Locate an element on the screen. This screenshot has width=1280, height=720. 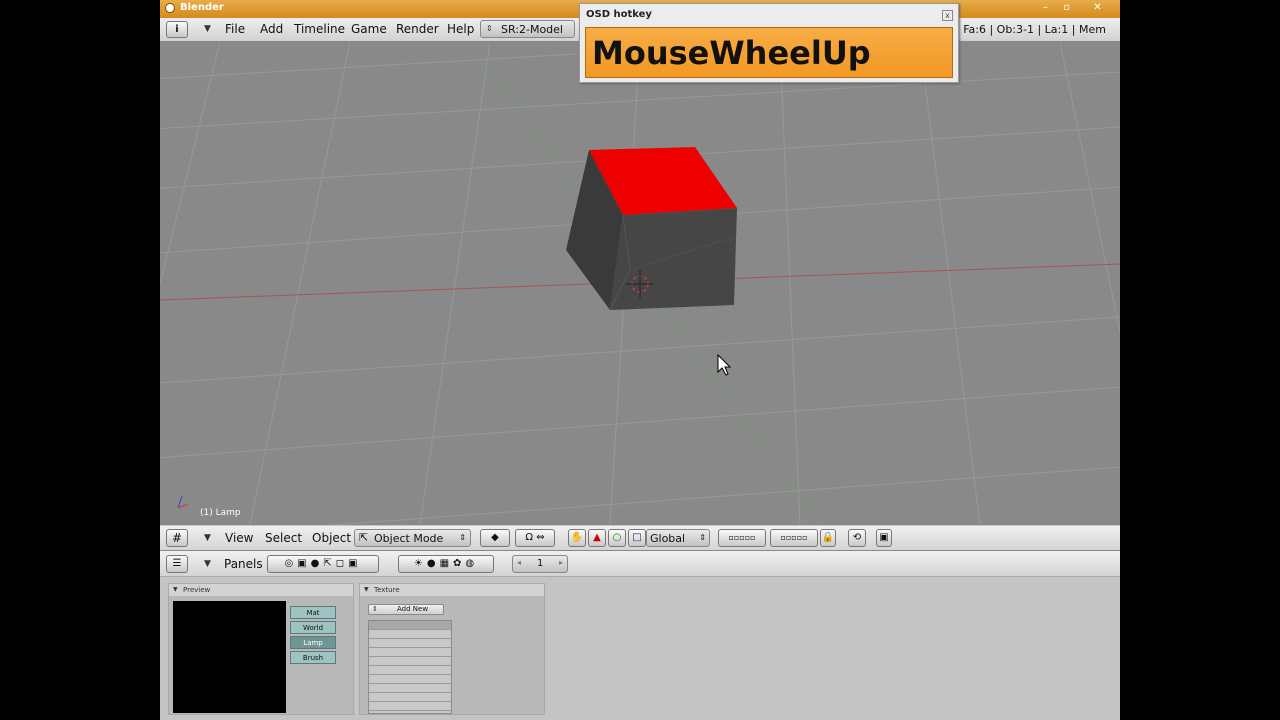
lock-icon: 🔒 is located at coordinates (828, 538).